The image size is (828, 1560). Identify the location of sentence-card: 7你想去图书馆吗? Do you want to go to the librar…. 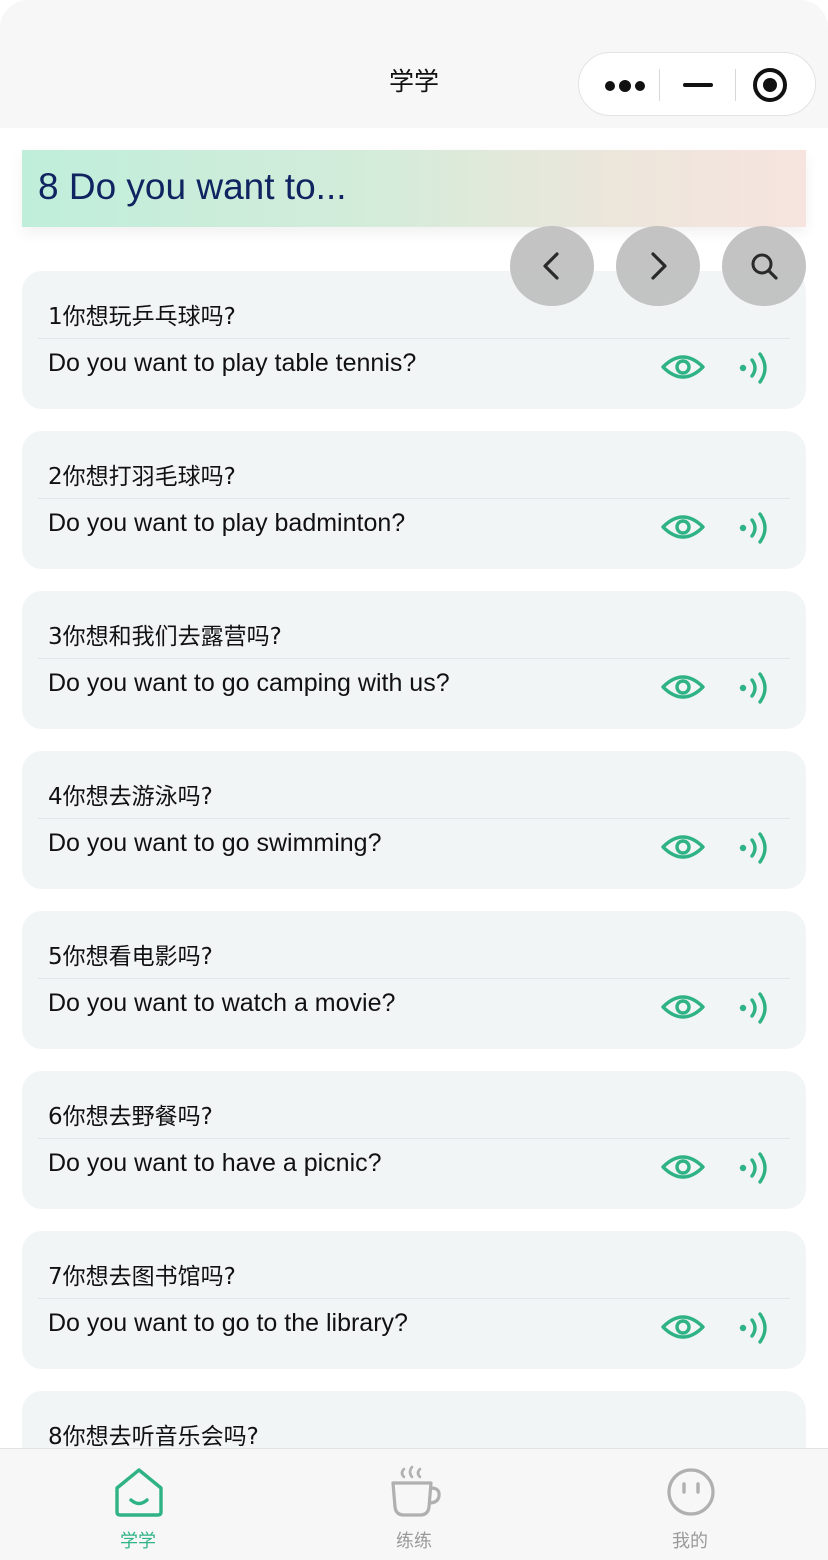
(414, 1300).